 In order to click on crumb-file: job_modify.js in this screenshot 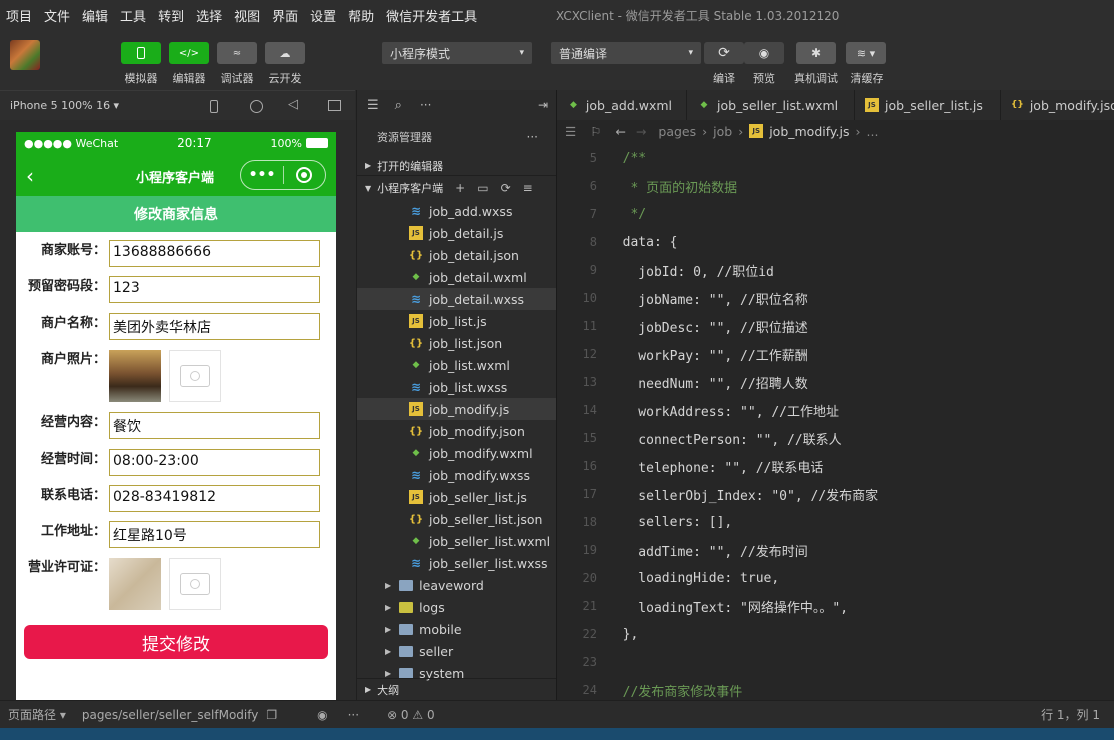, I will do `click(809, 131)`.